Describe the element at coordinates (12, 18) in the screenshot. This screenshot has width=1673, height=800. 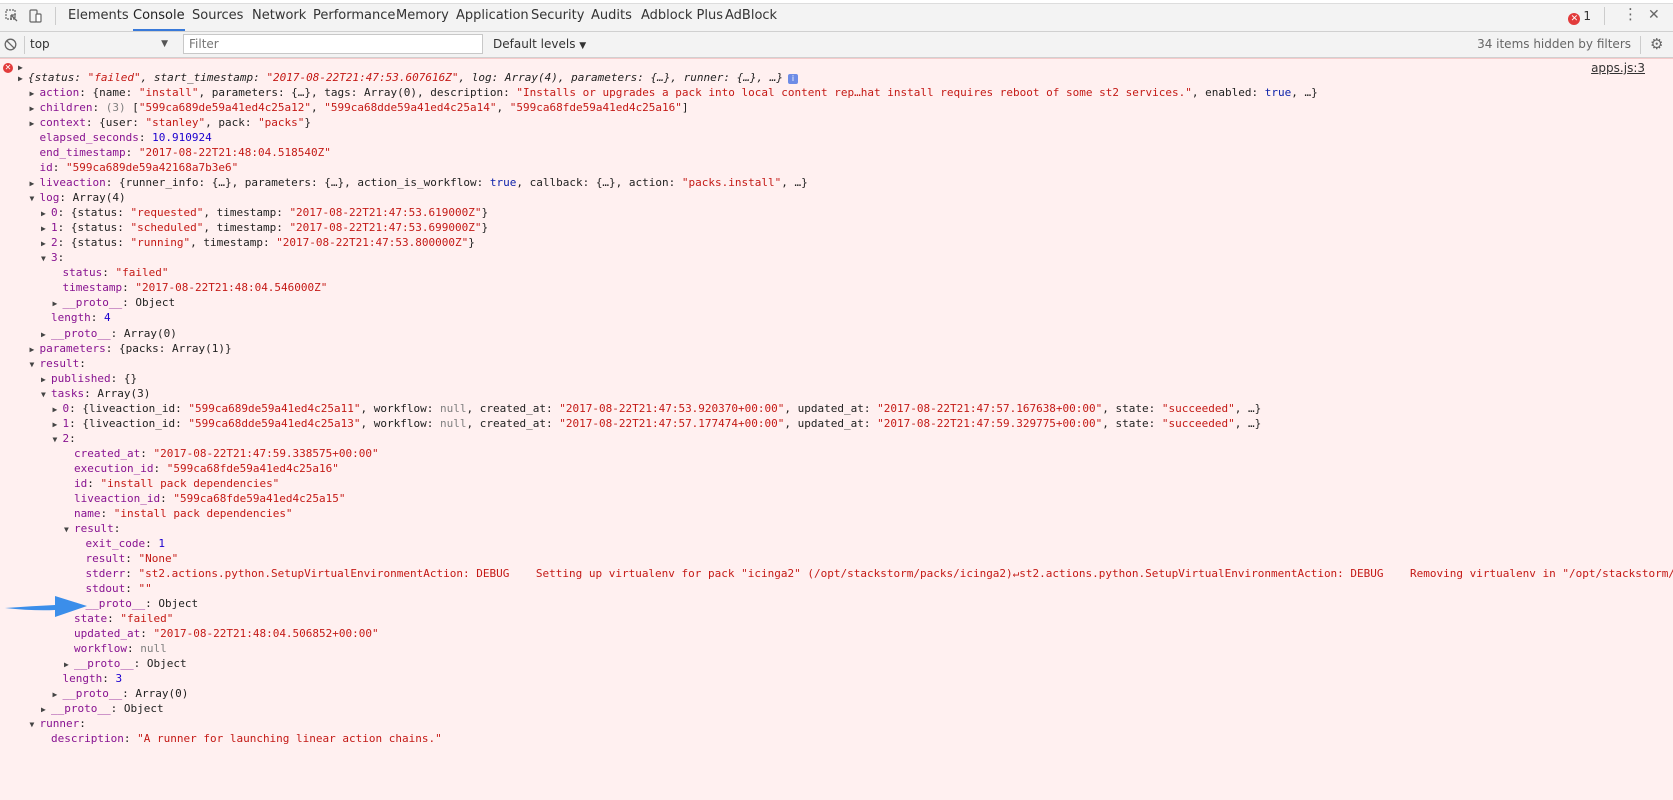
I see `inspect-element-icon` at that location.